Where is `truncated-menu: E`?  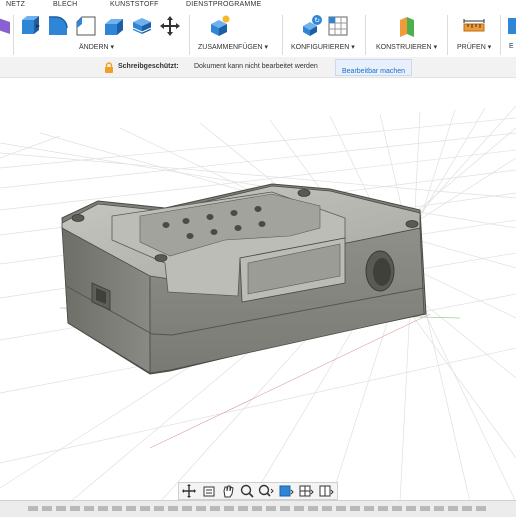
truncated-menu: E is located at coordinates (511, 46).